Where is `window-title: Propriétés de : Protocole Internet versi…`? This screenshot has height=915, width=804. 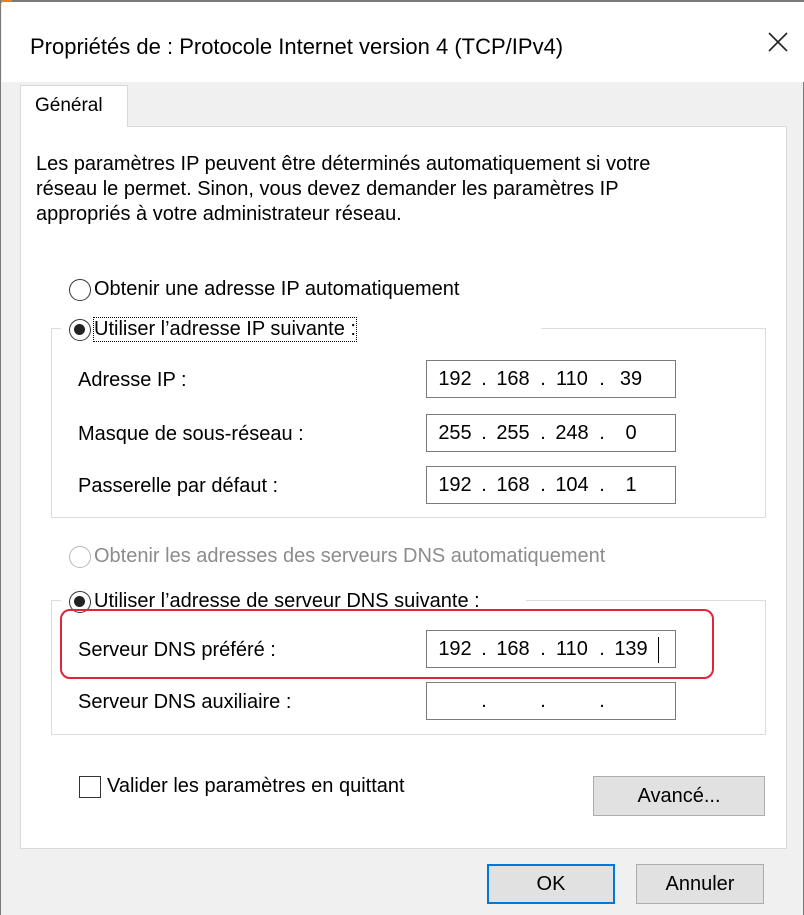
window-title: Propriétés de : Protocole Internet versi… is located at coordinates (297, 46).